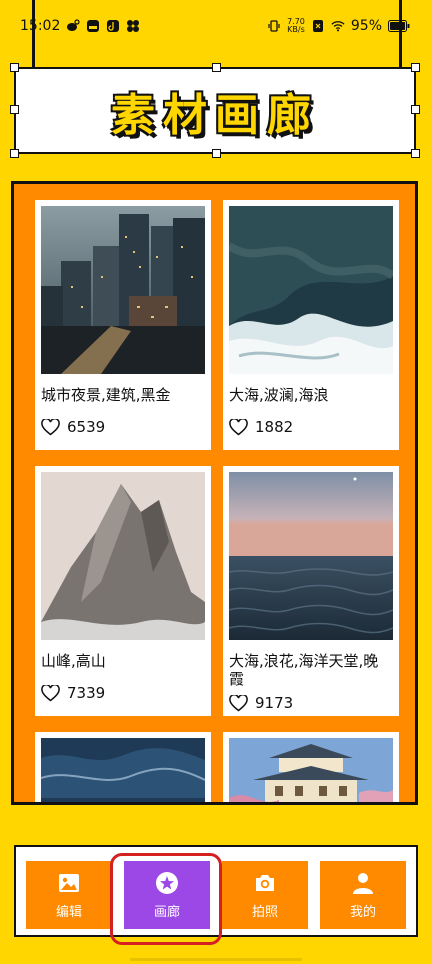 Image resolution: width=432 pixels, height=964 pixels. I want to click on gallery-card: 山峰,高山 7339, so click(123, 591).